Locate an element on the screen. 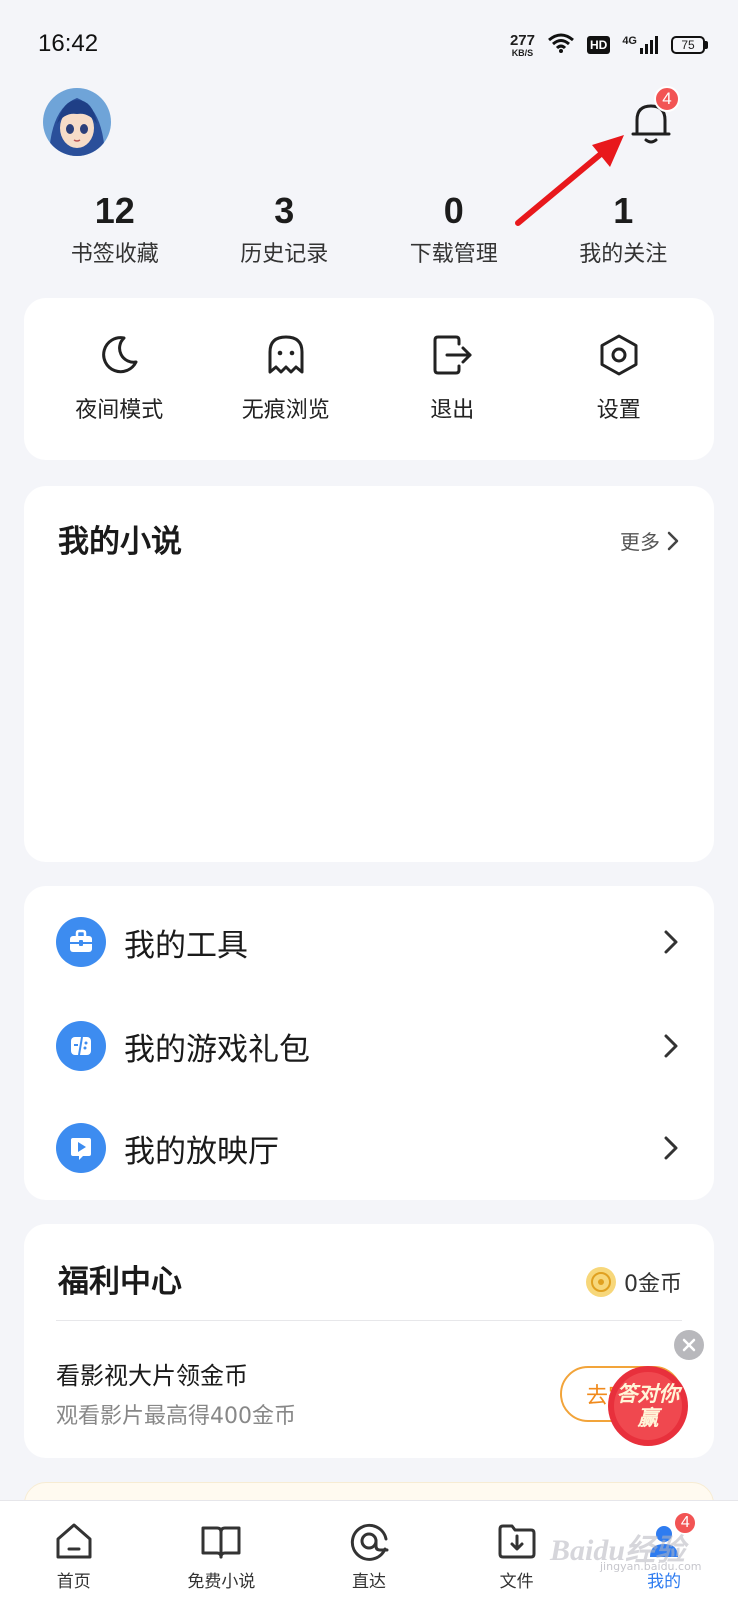  network-speed-value: 277 is located at coordinates (522, 40).